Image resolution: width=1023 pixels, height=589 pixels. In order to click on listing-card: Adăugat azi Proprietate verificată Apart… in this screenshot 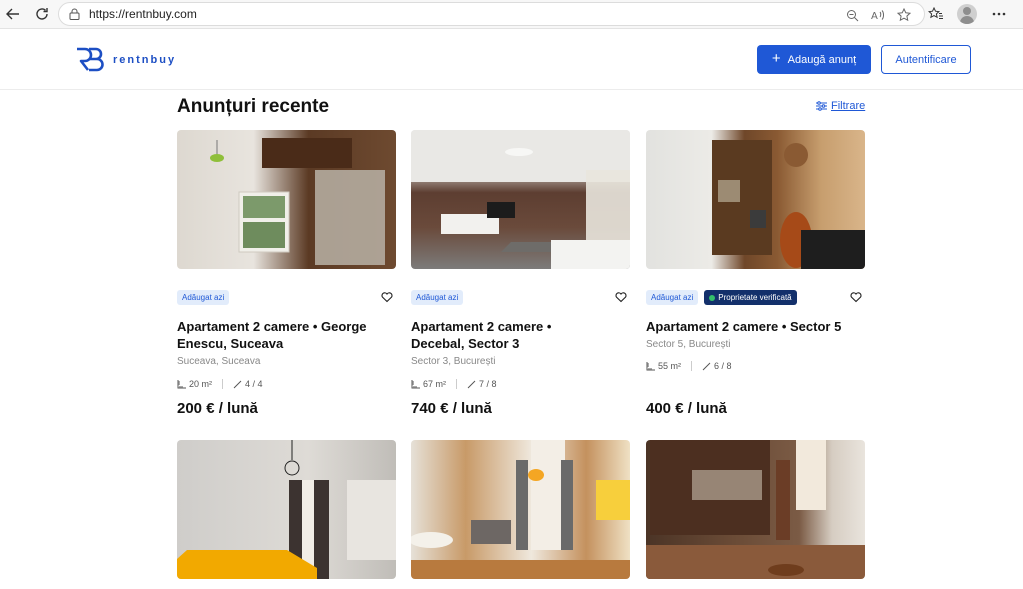, I will do `click(755, 275)`.